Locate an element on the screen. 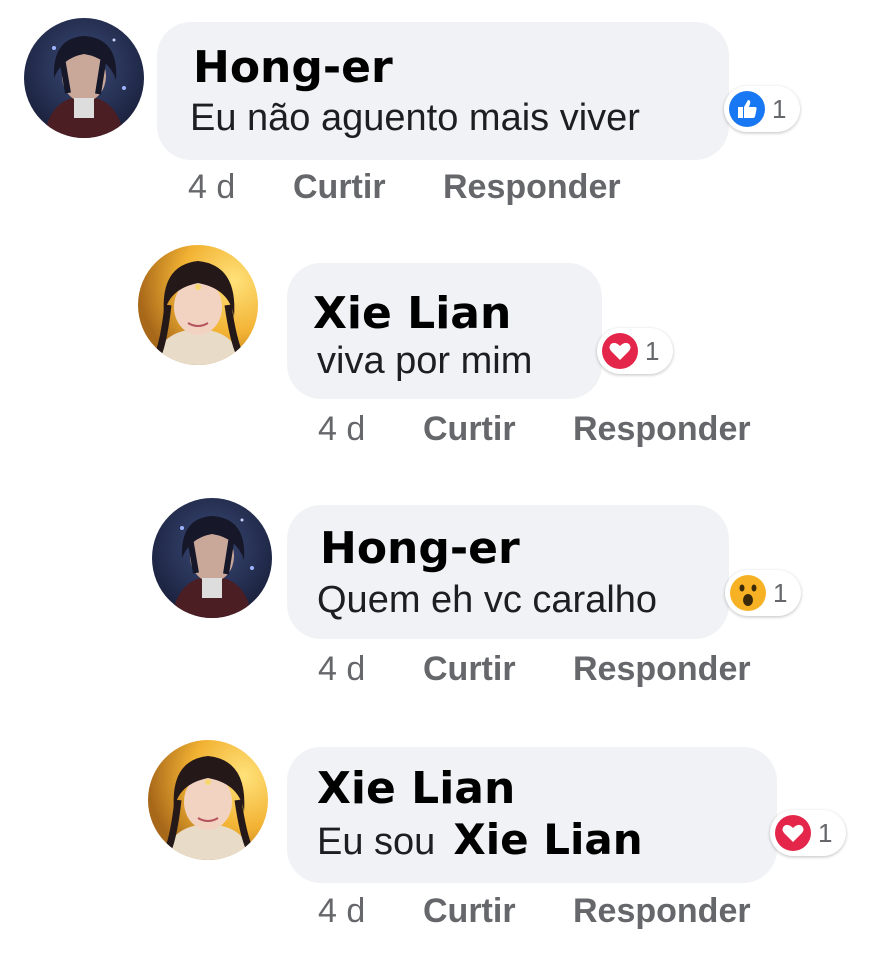  comment-text: Eu não aguento mais viver is located at coordinates (415, 118).